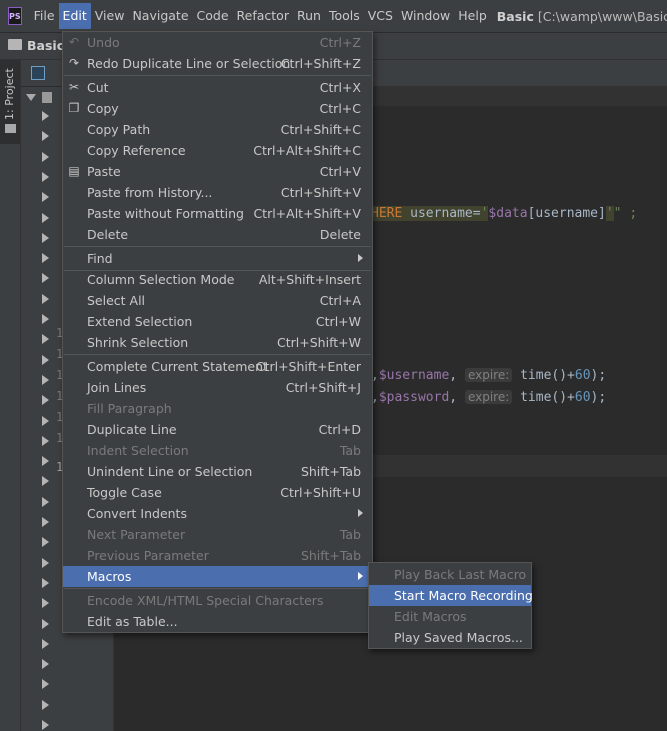  What do you see at coordinates (136, 150) in the screenshot?
I see `menu-item-label: Copy Reference` at bounding box center [136, 150].